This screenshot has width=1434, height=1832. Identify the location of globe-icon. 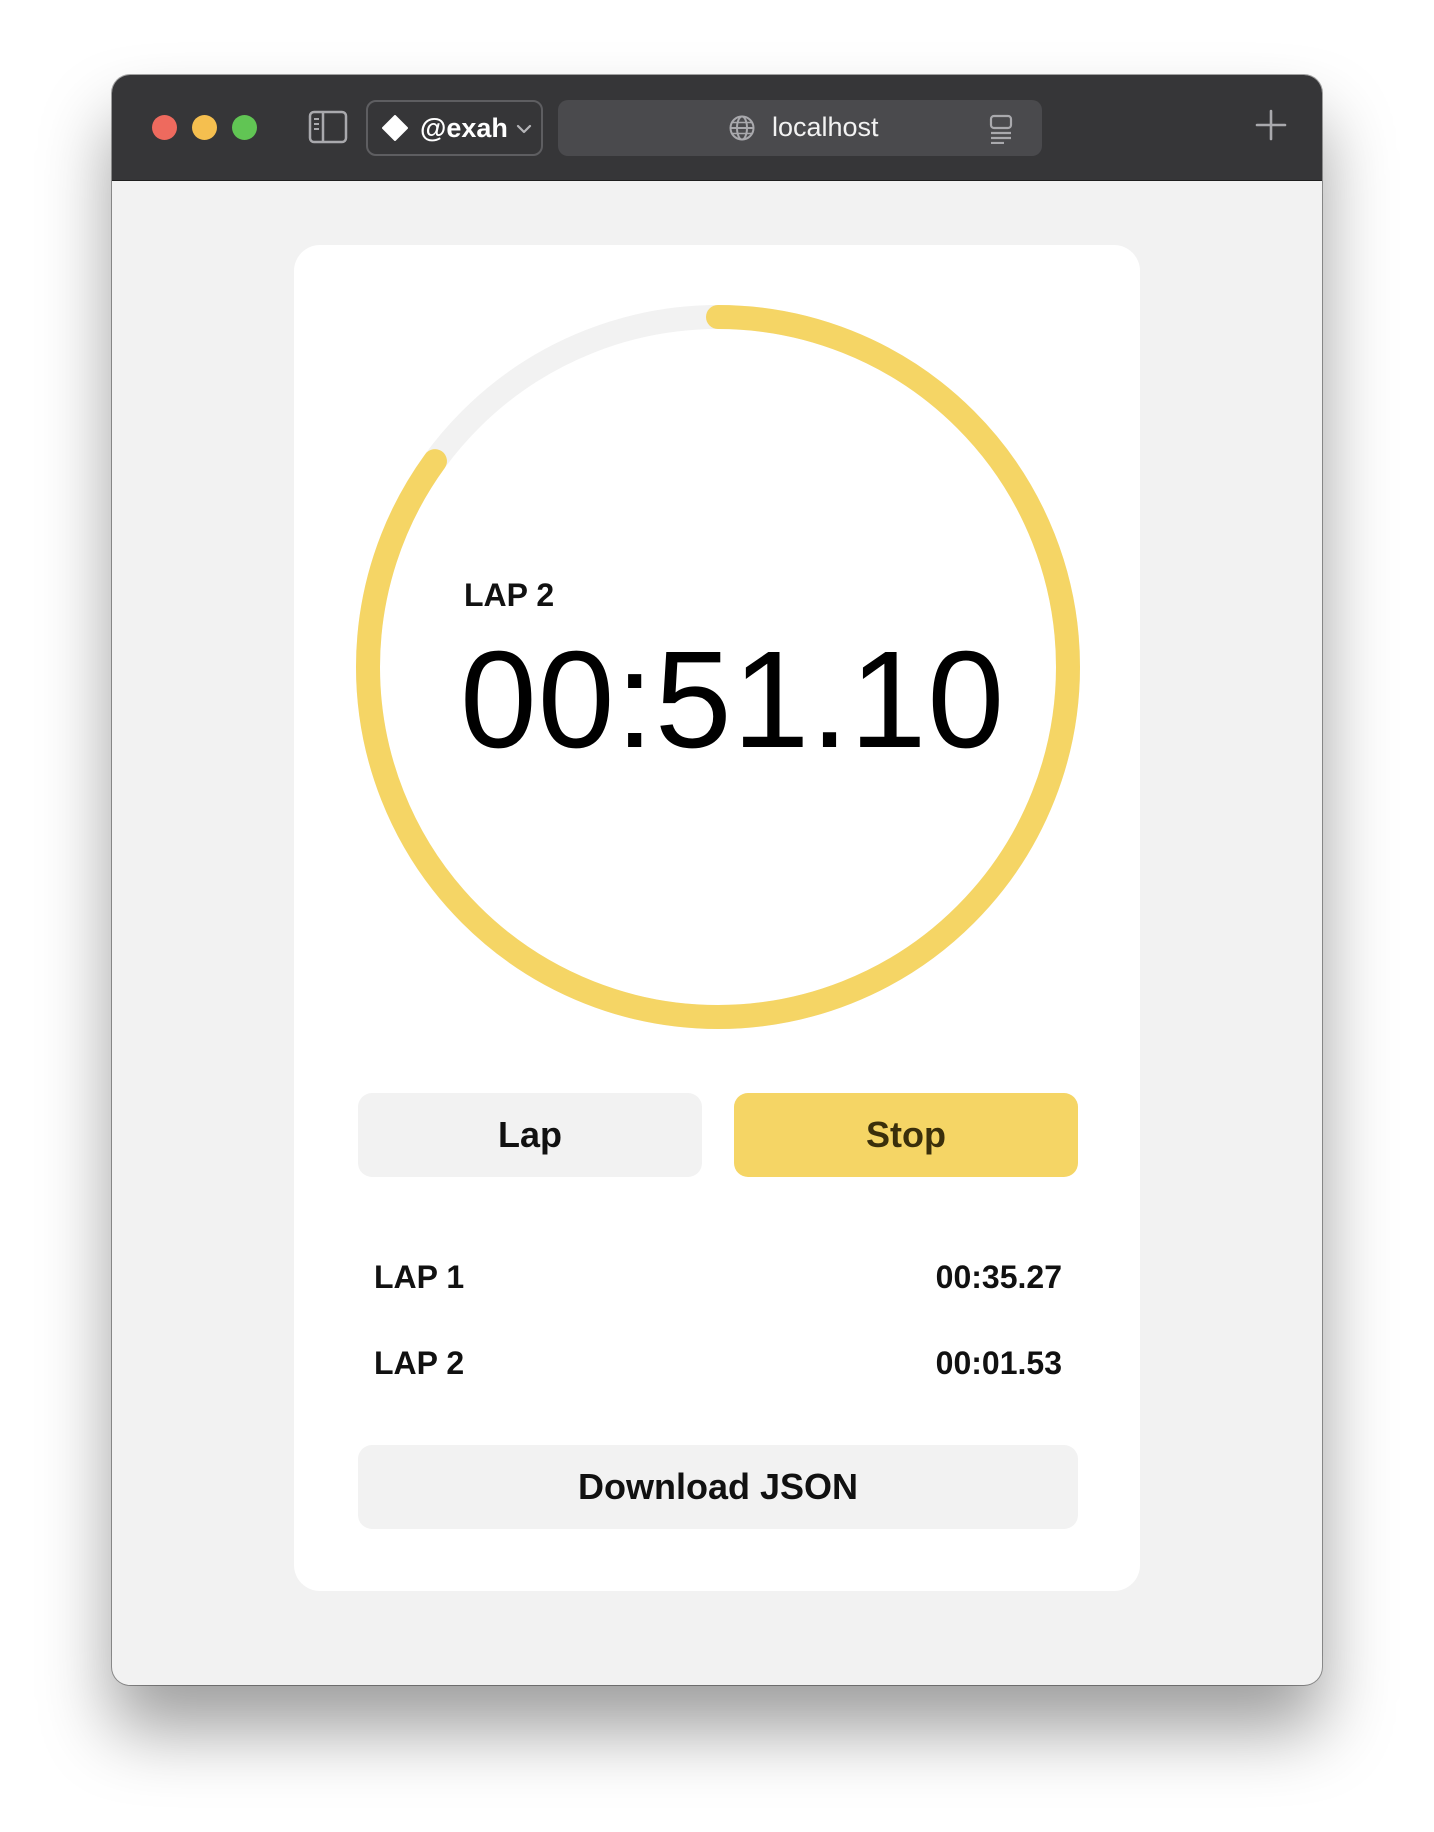
(742, 128).